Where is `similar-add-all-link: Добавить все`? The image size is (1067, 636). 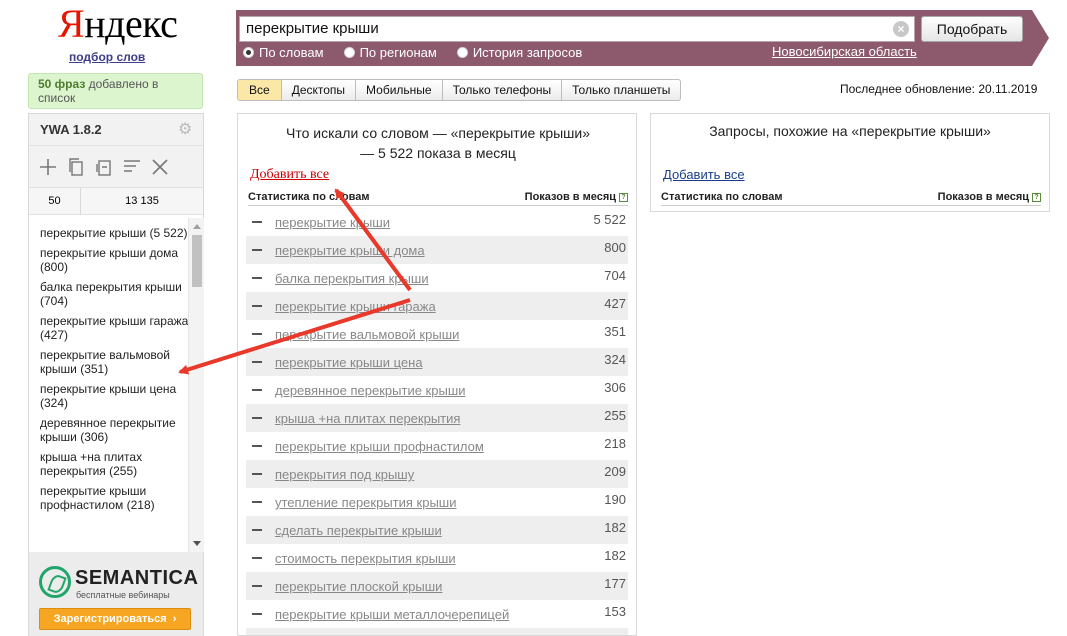 similar-add-all-link: Добавить все is located at coordinates (704, 174).